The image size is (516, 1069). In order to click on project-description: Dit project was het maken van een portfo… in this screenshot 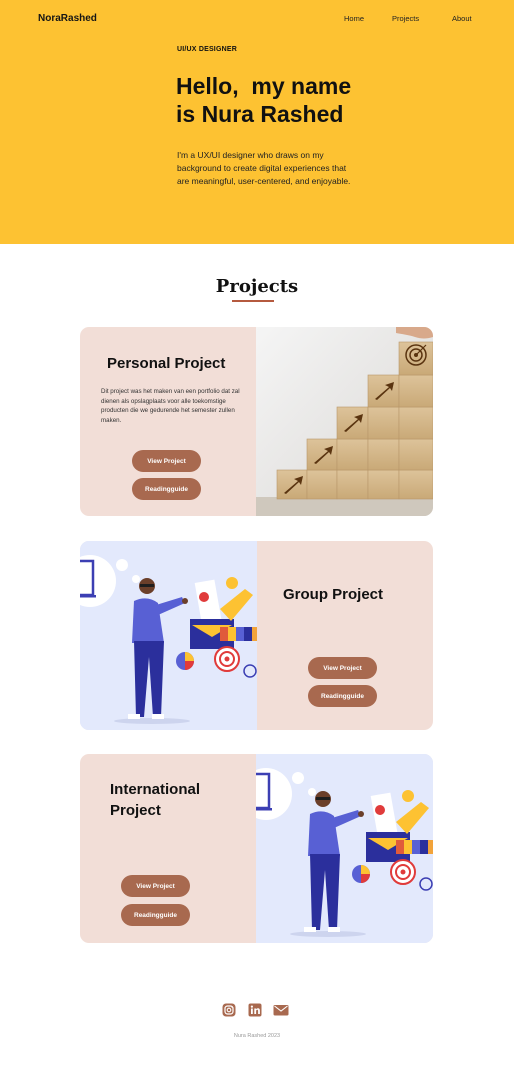, I will do `click(170, 406)`.